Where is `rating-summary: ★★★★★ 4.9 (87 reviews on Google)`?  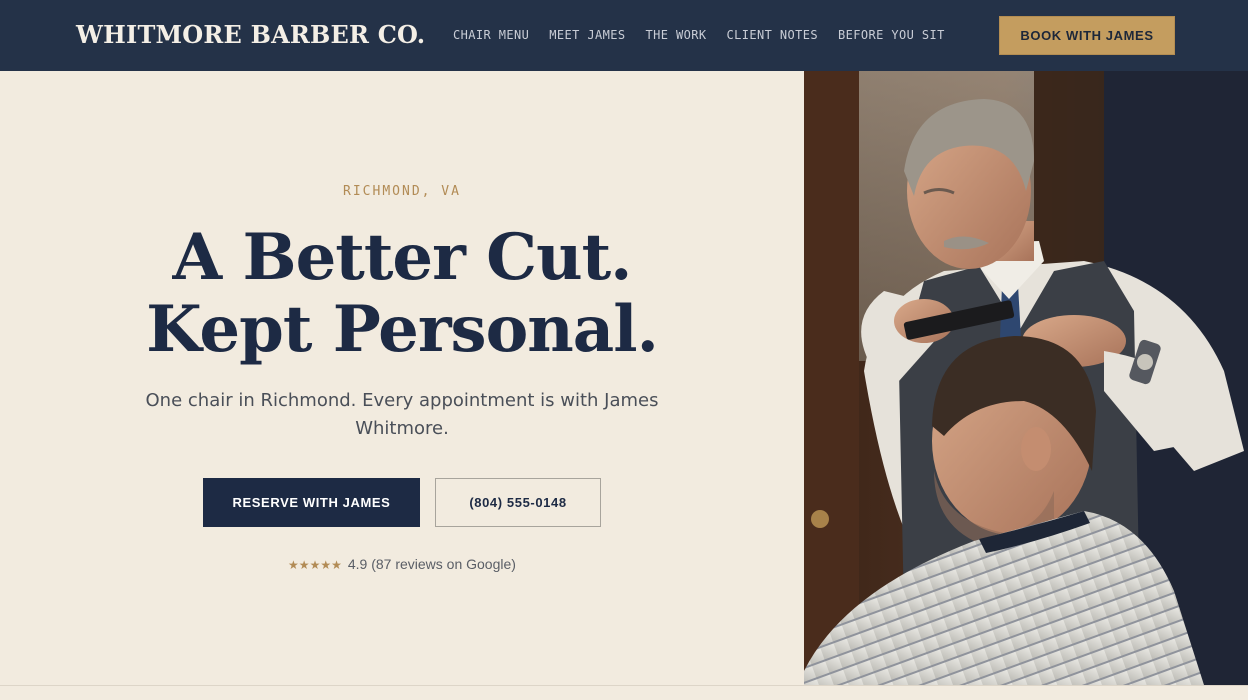
rating-summary: ★★★★★ 4.9 (87 reviews on Google) is located at coordinates (402, 564).